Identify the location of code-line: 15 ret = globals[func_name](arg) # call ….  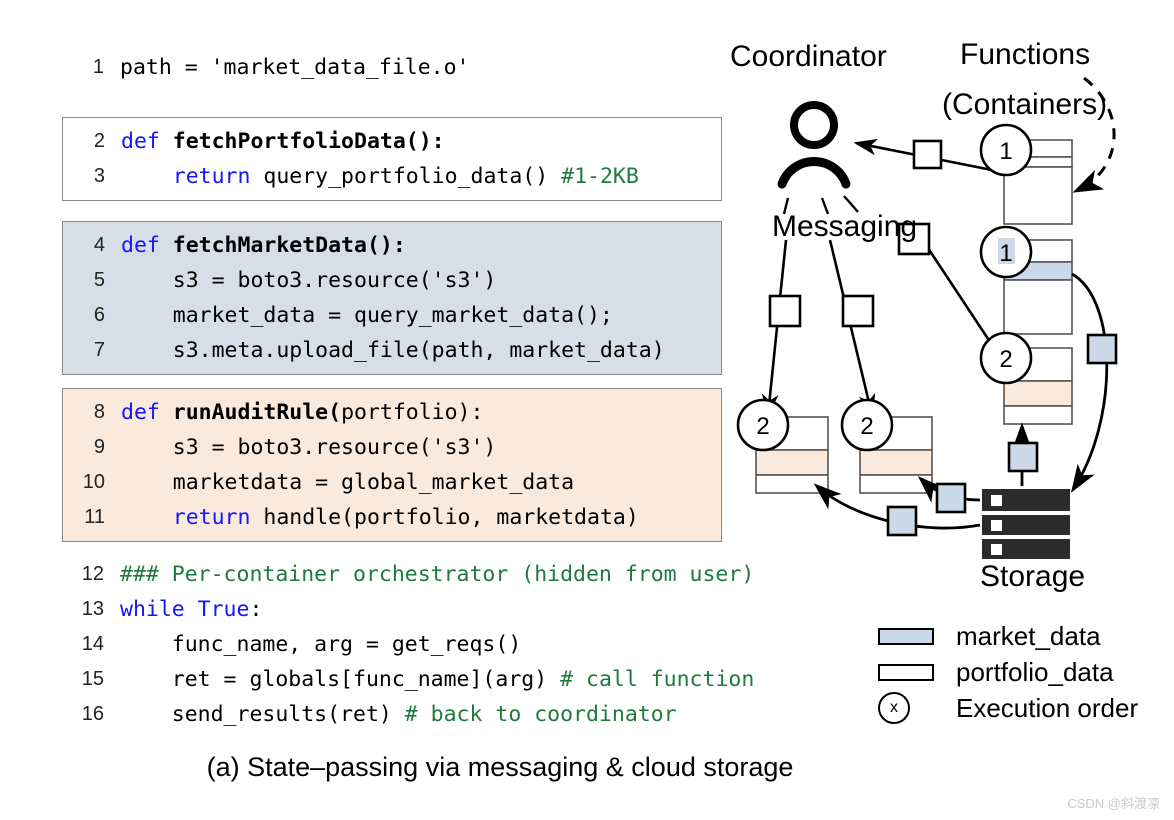
(408, 679).